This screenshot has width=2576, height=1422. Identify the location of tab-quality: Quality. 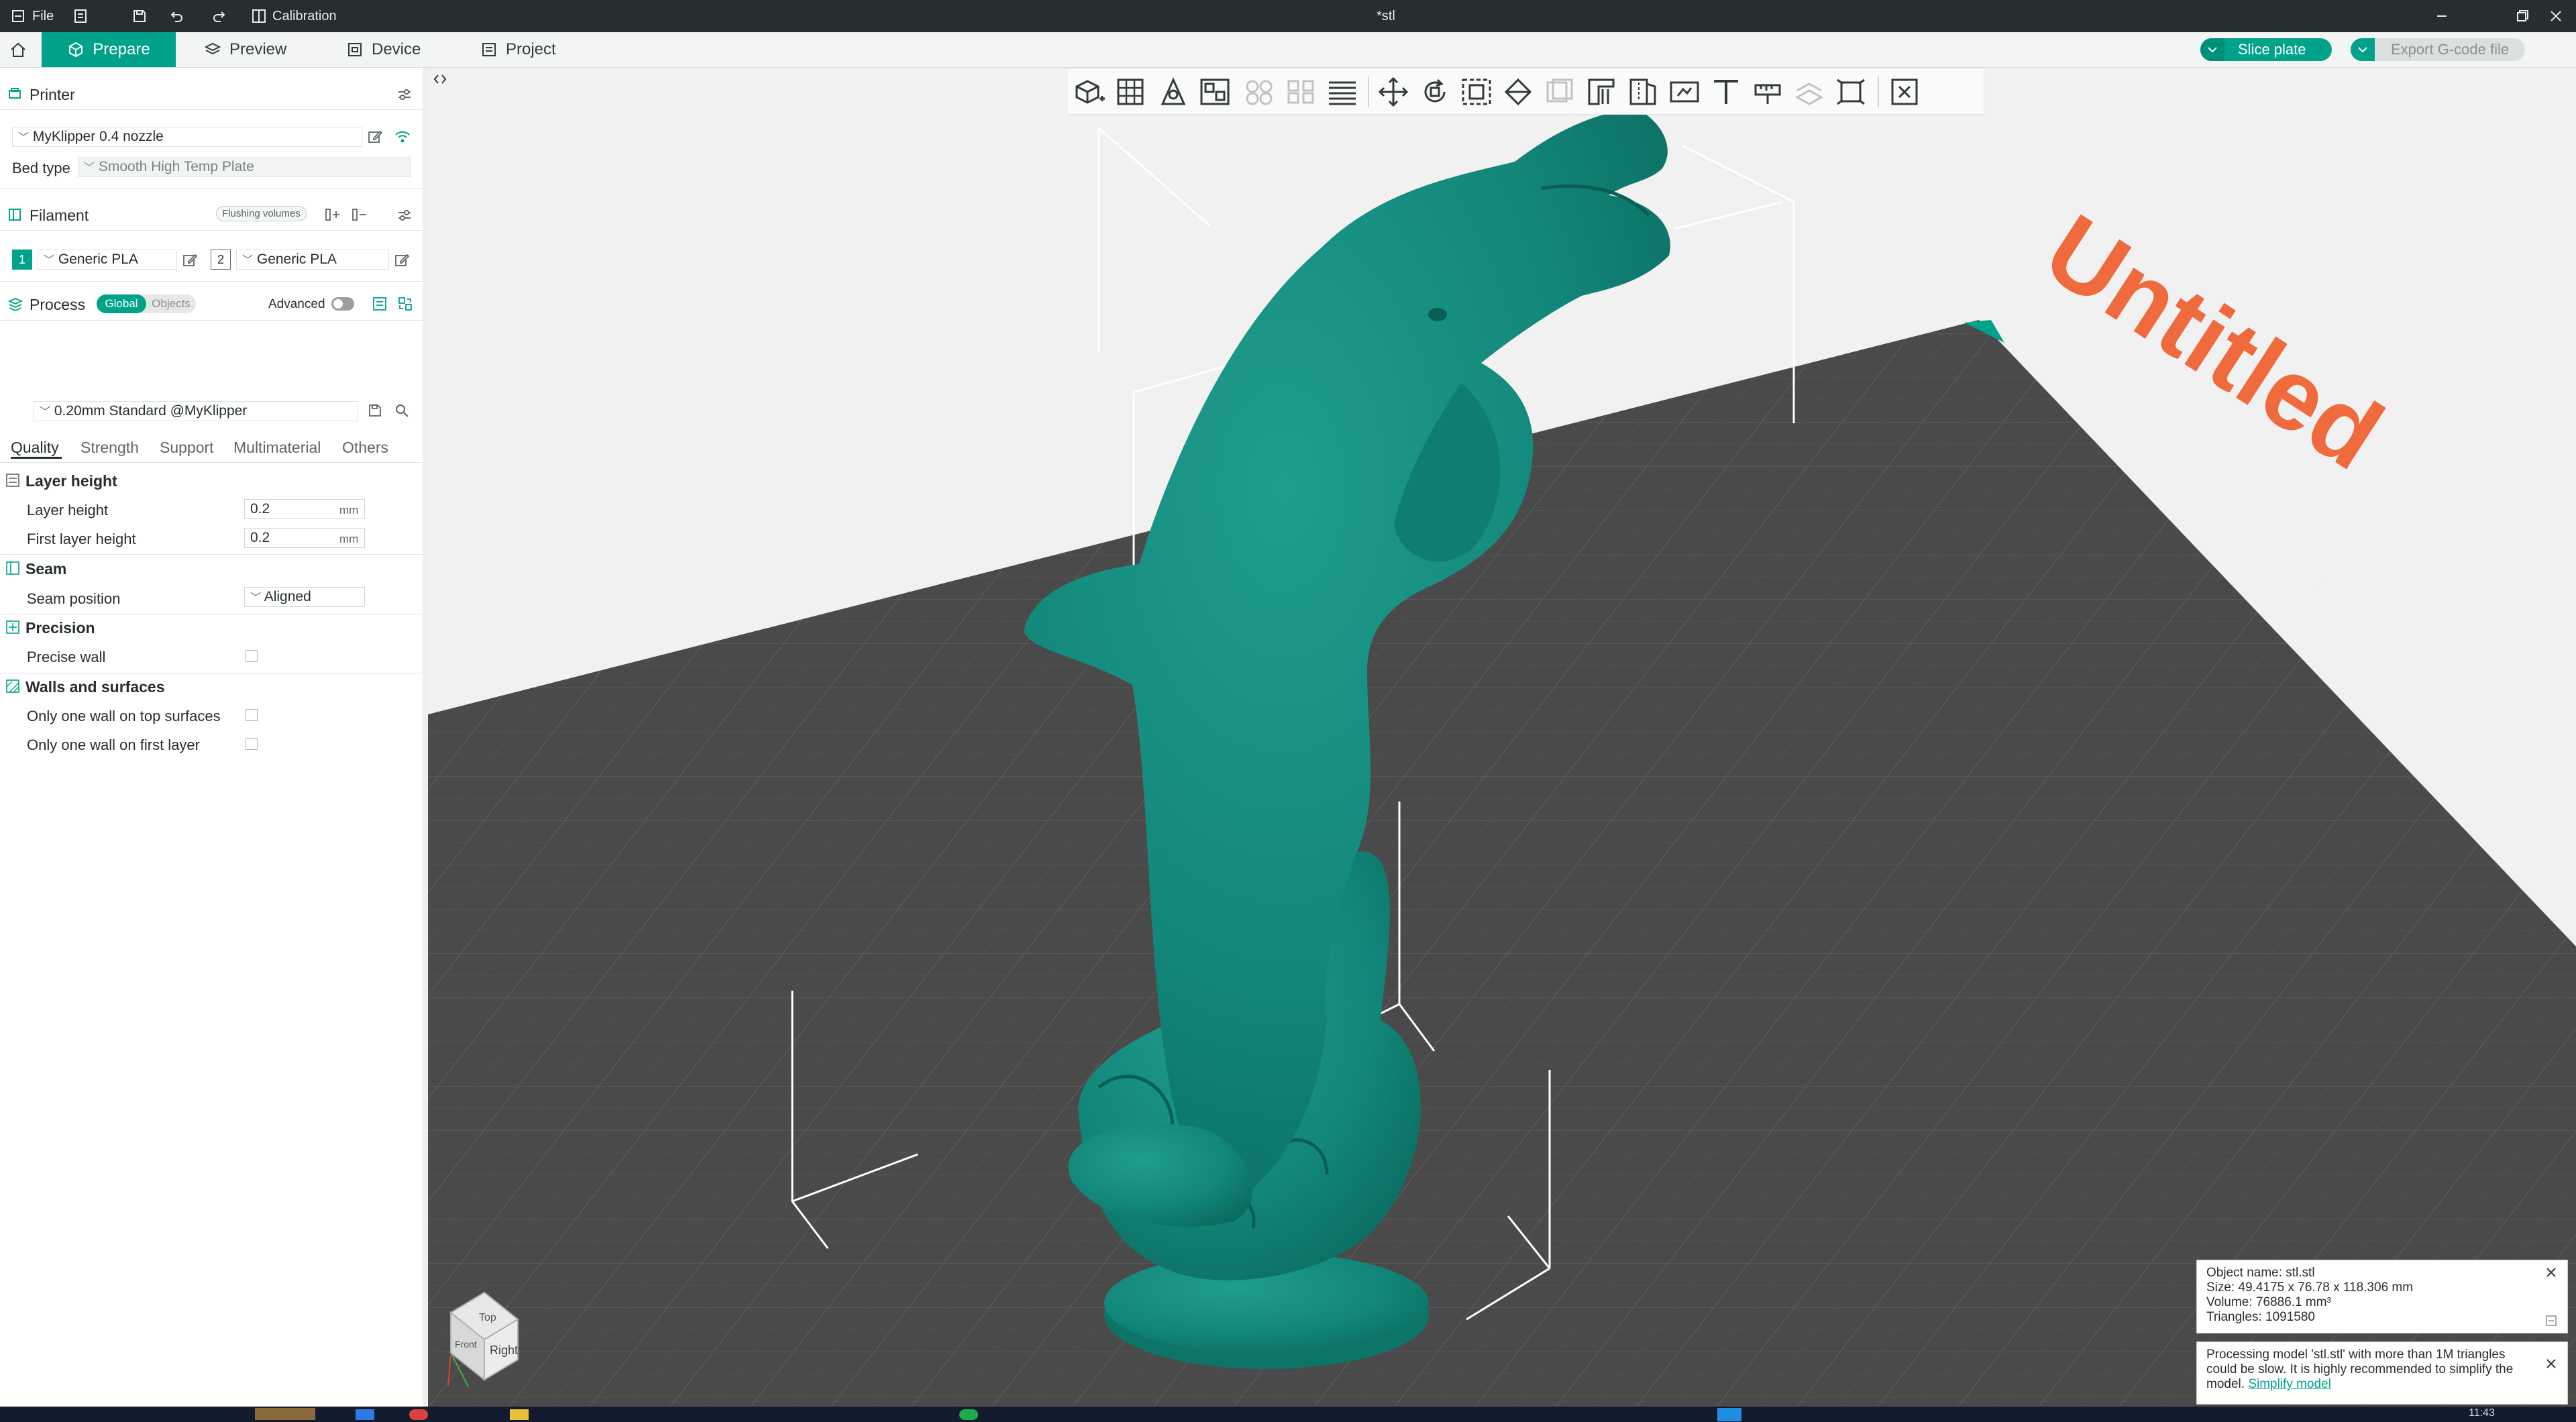
(35, 448).